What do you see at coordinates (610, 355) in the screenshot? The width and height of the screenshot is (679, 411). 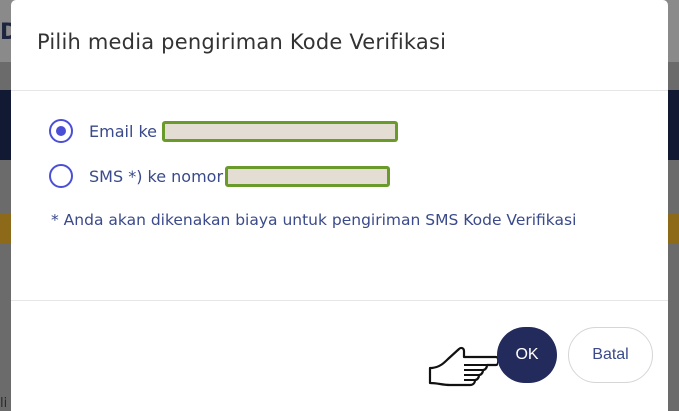 I see `cancel-button: Batal` at bounding box center [610, 355].